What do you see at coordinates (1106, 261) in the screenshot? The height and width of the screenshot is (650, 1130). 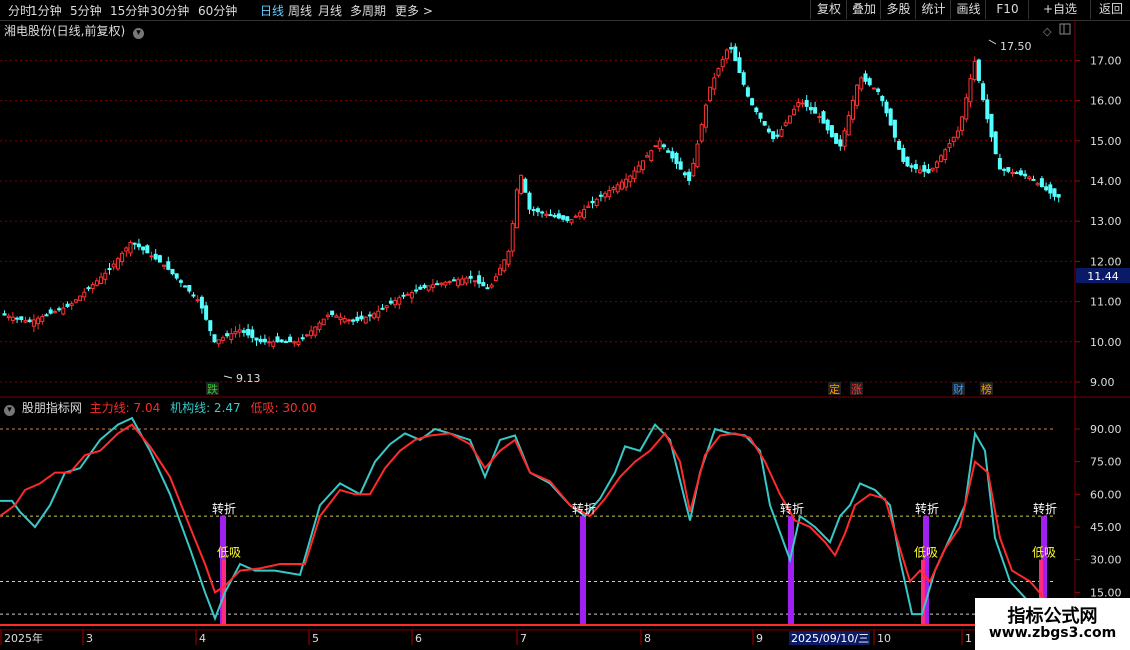 I see `price-axis-label: 12.00` at bounding box center [1106, 261].